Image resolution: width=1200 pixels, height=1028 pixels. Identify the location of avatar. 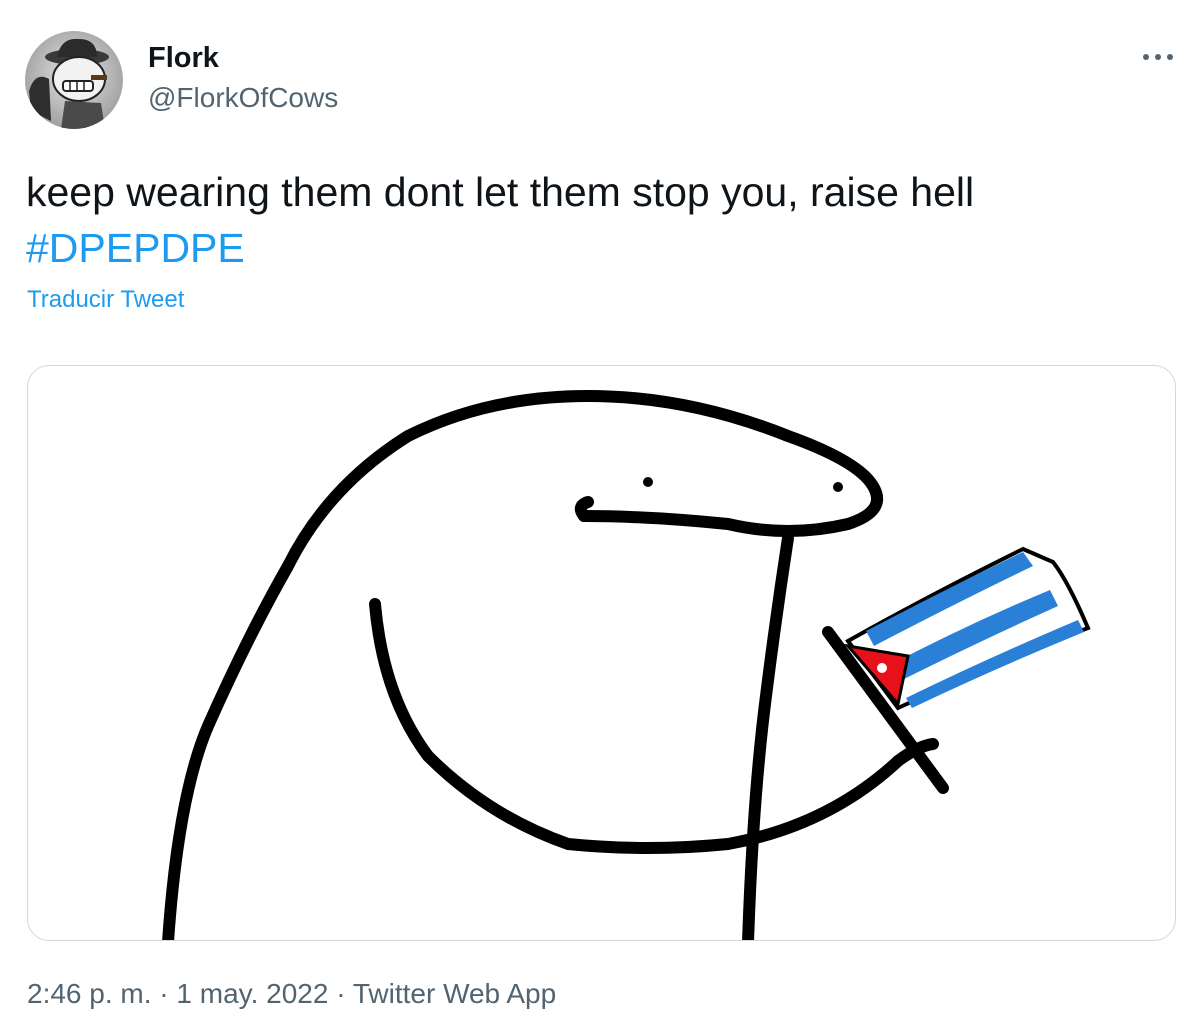
(74, 80).